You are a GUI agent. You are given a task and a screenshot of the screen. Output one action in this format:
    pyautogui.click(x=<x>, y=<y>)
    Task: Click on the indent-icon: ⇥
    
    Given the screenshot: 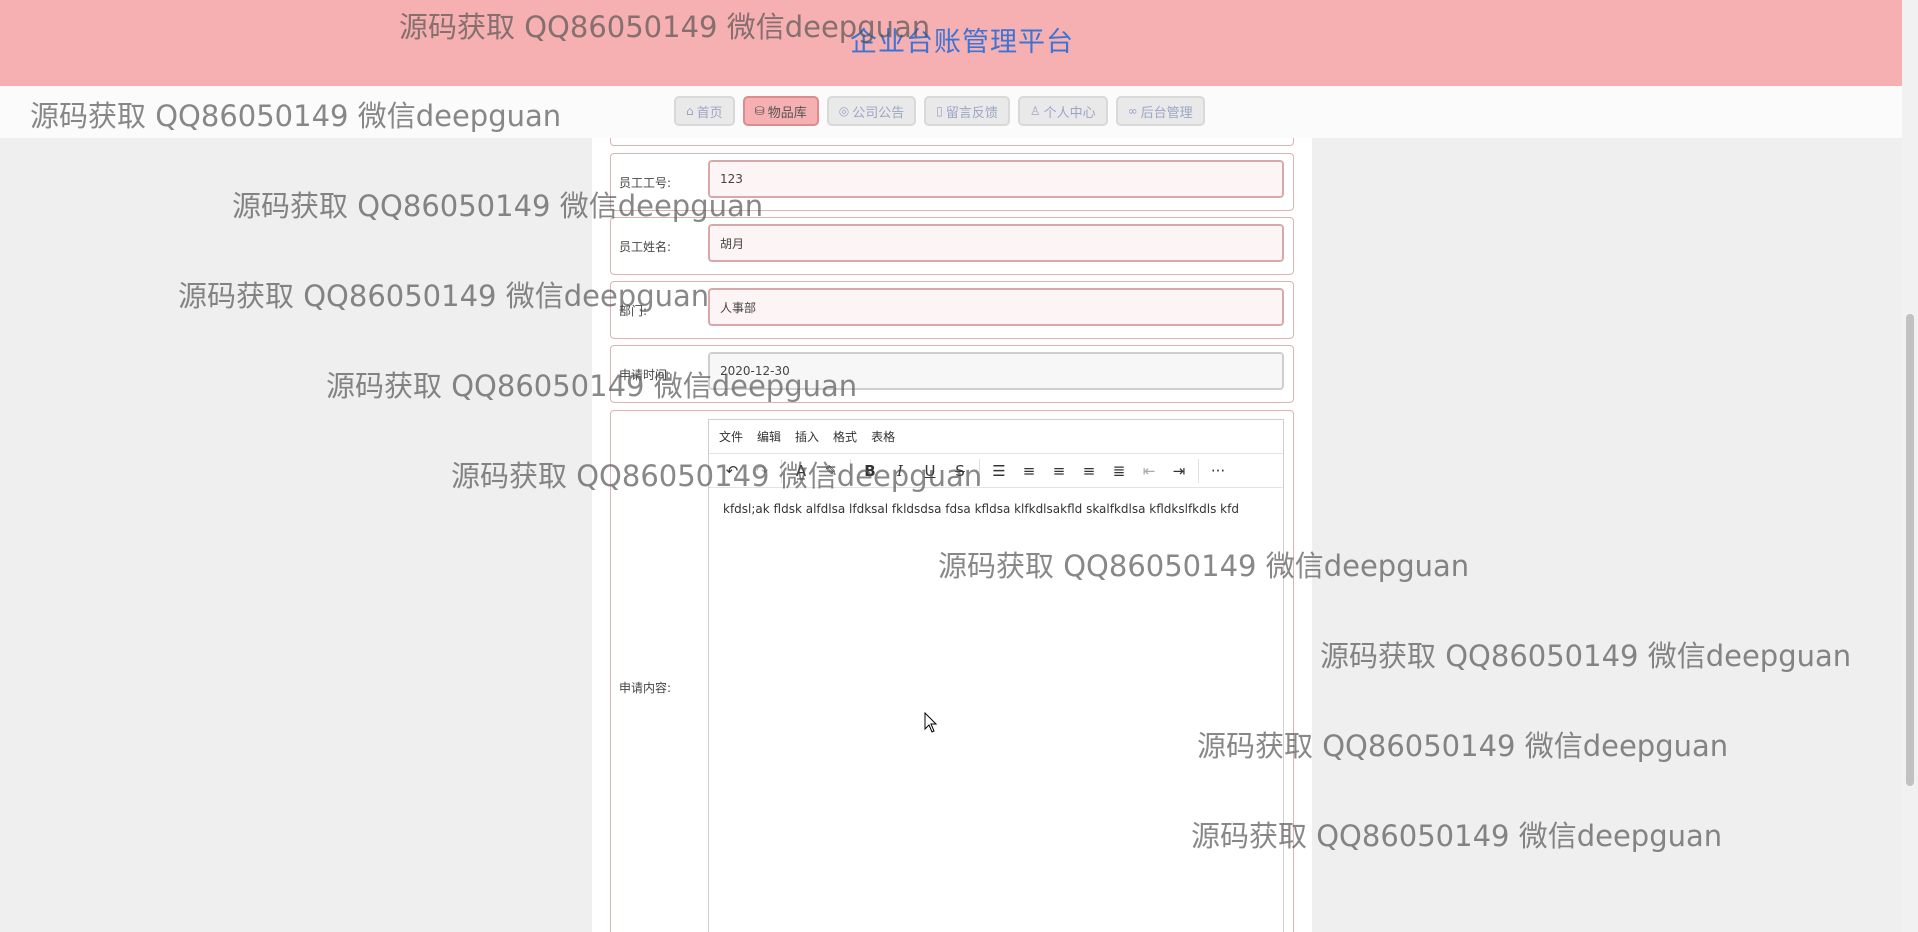 What is the action you would take?
    pyautogui.click(x=1179, y=471)
    